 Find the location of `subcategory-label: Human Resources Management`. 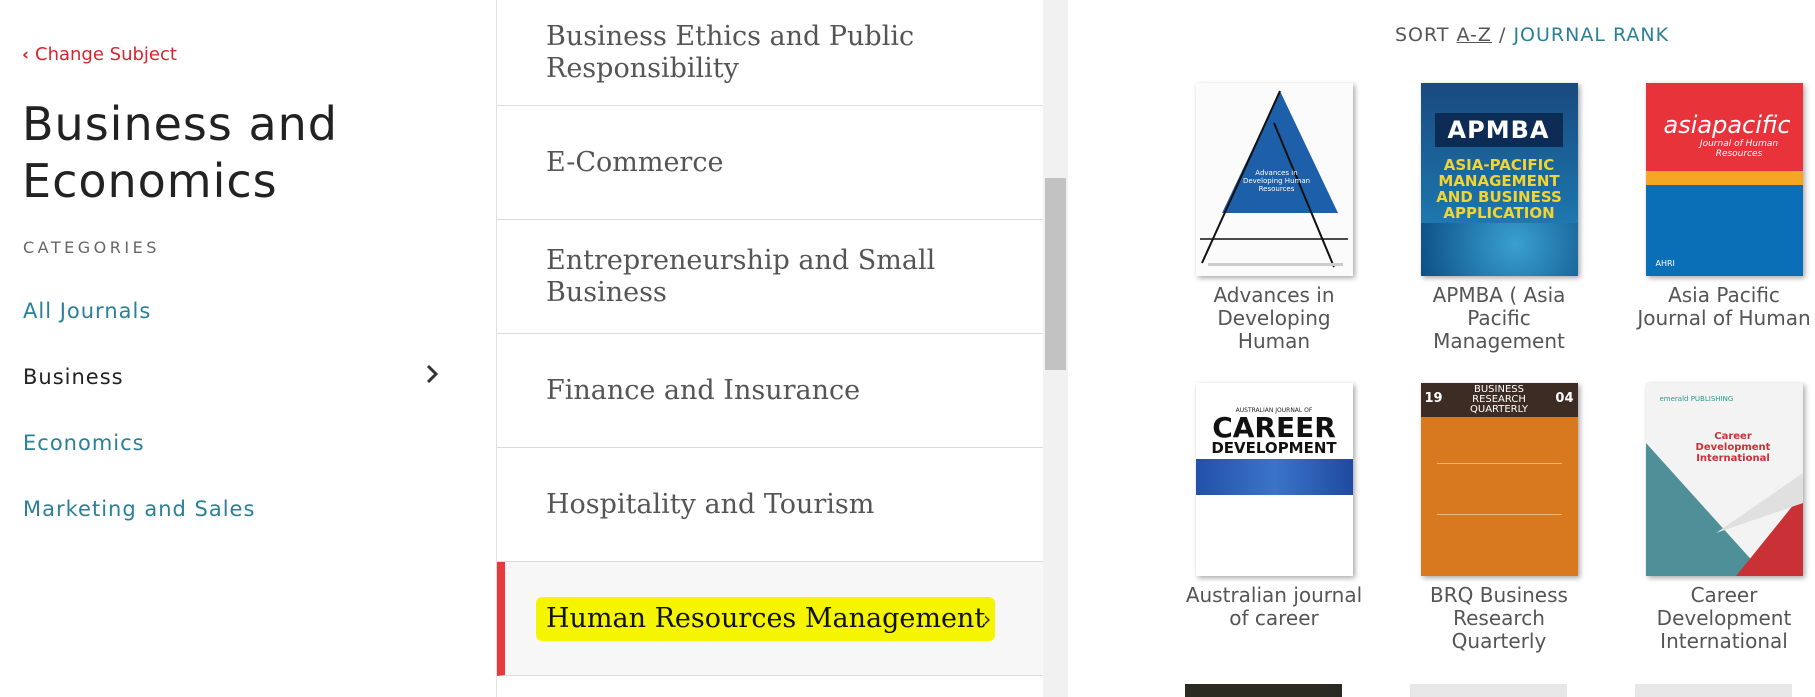

subcategory-label: Human Resources Management is located at coordinates (766, 618).